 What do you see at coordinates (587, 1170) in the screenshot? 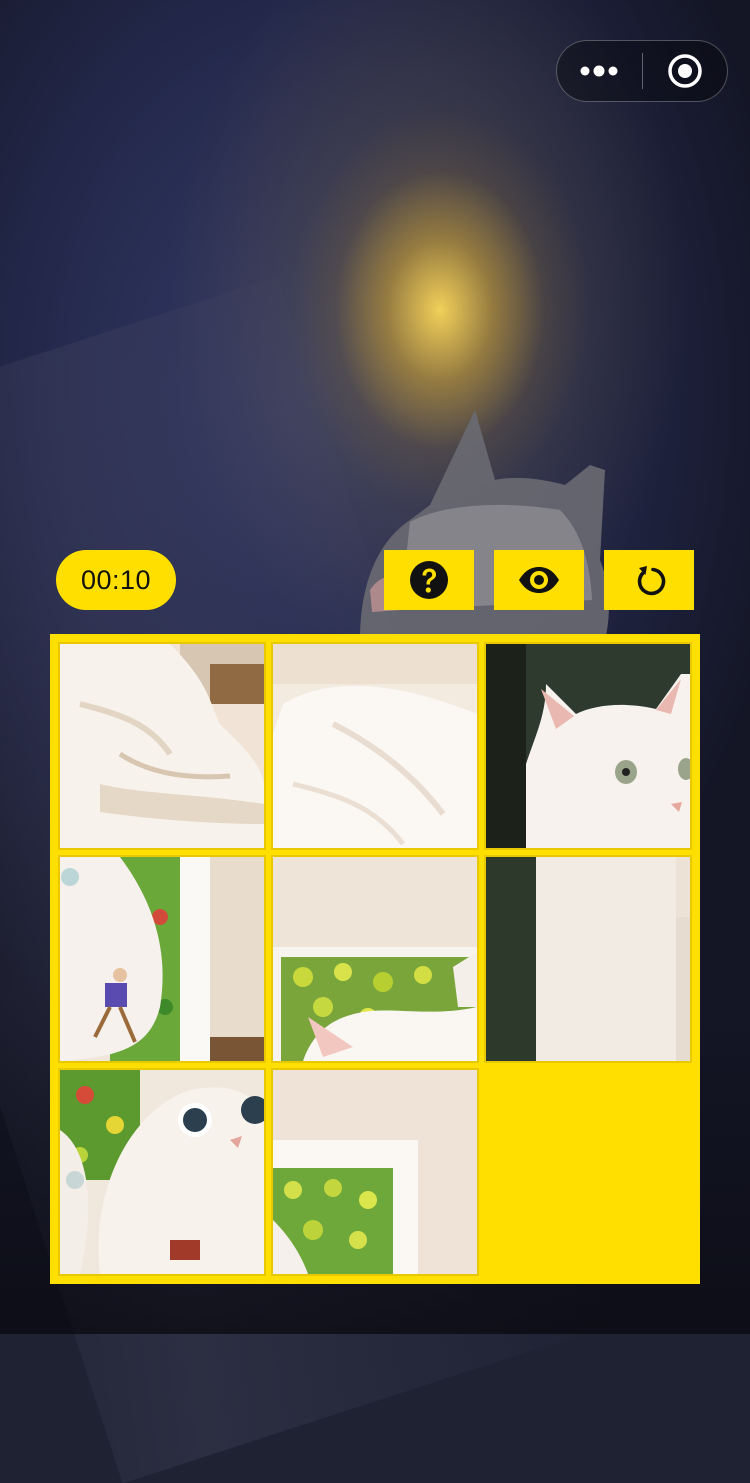
I see `empty-slot` at bounding box center [587, 1170].